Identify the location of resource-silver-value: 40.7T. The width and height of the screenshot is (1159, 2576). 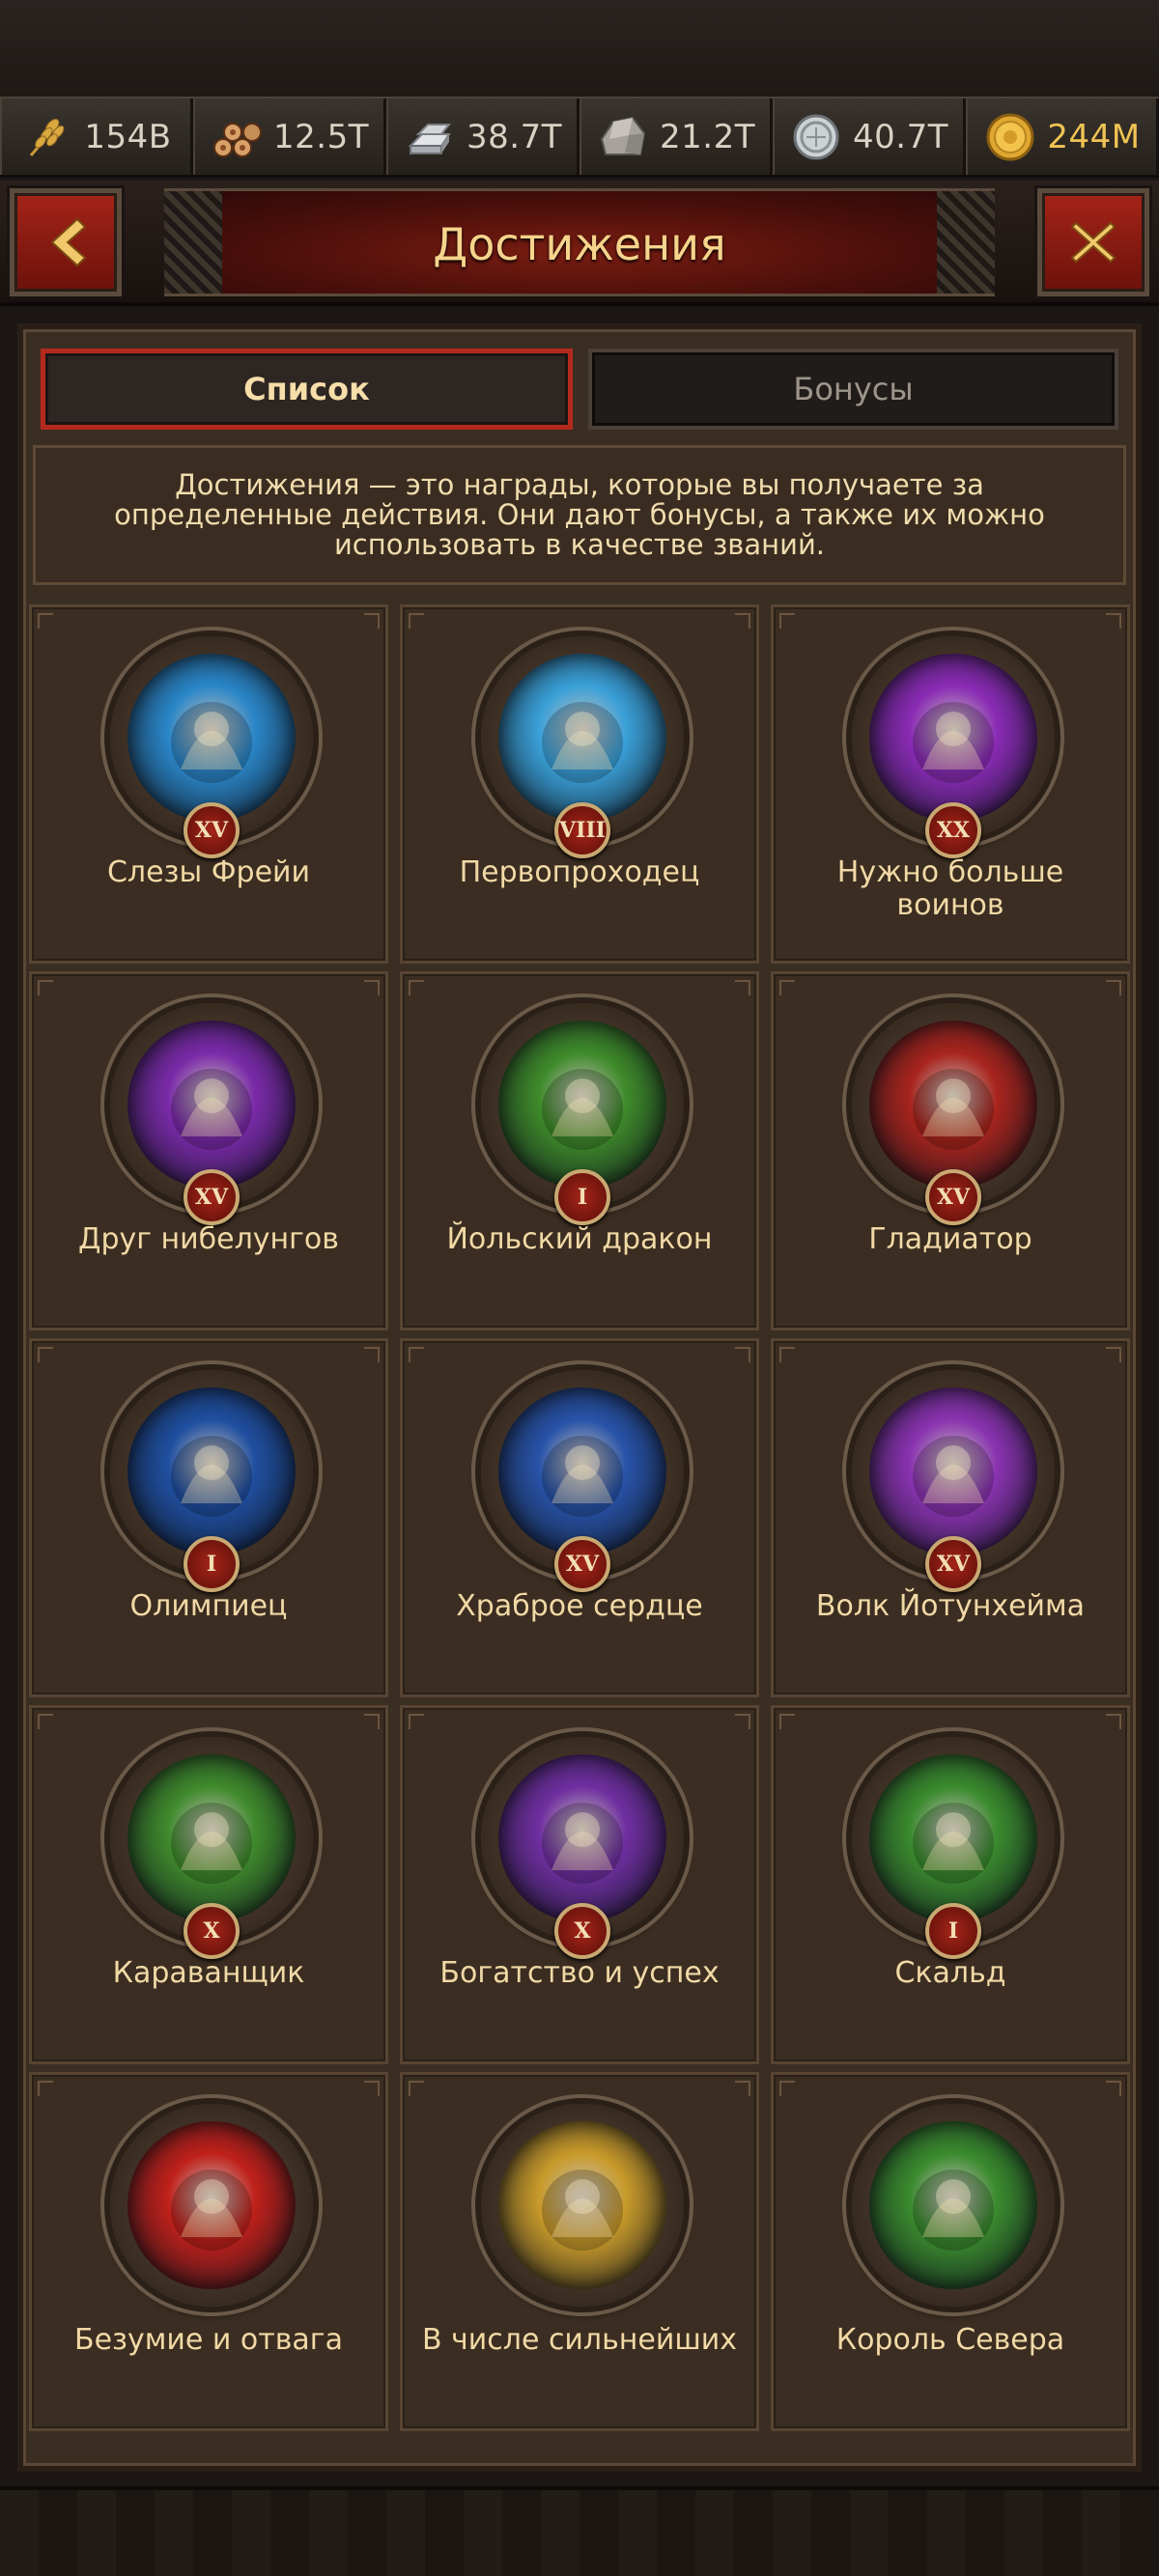
(901, 136).